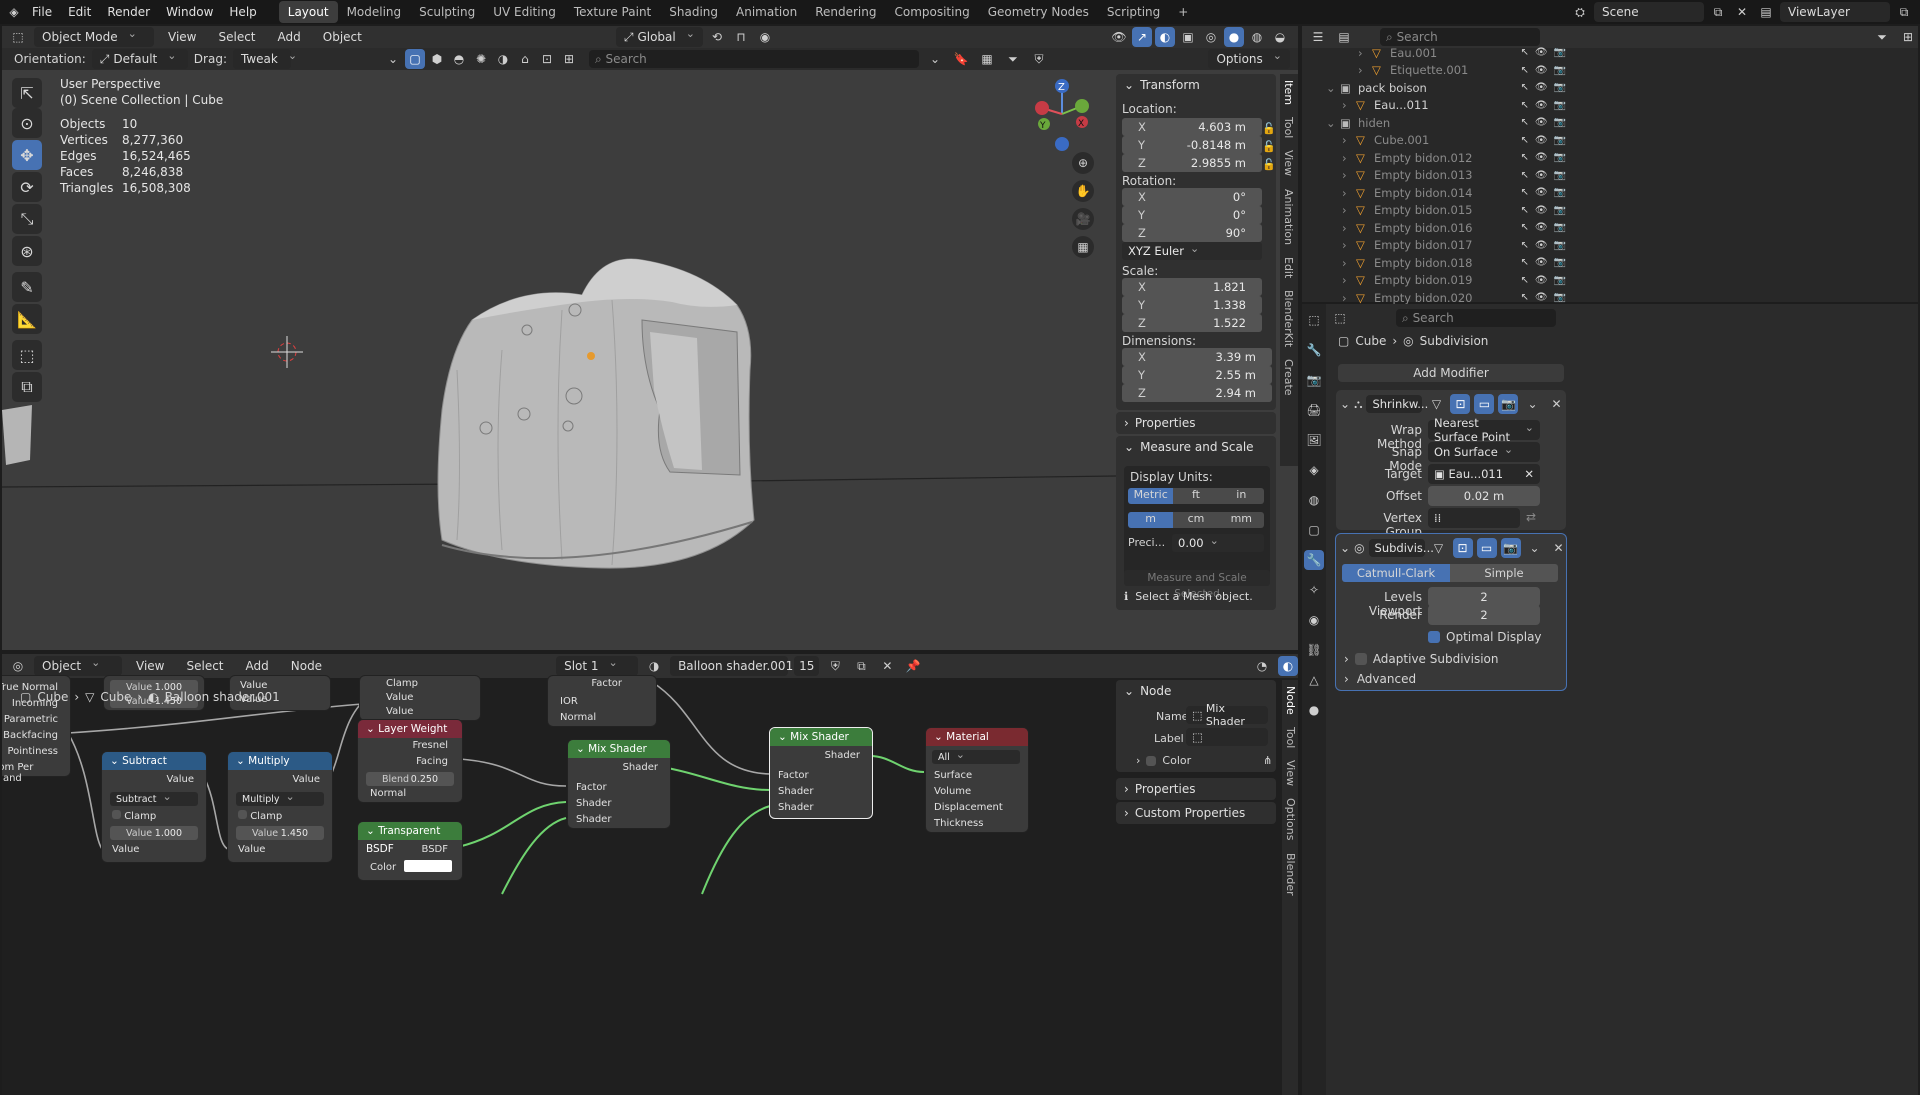 This screenshot has width=1920, height=1095. Describe the element at coordinates (261, 59) in the screenshot. I see `drag-dropdown: Tweak` at that location.